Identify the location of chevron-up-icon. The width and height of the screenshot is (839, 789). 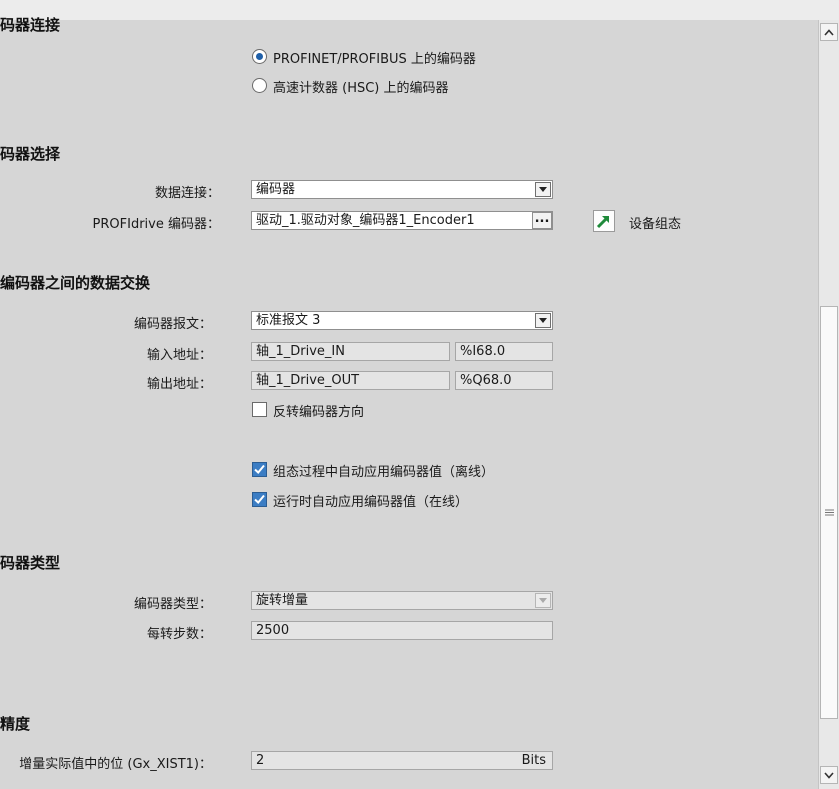
(829, 32).